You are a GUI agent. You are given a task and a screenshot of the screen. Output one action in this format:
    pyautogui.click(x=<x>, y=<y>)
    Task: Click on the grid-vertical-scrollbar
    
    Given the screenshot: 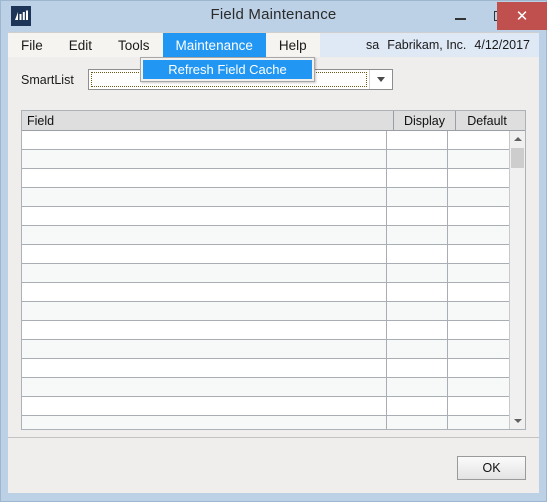 What is the action you would take?
    pyautogui.click(x=517, y=280)
    